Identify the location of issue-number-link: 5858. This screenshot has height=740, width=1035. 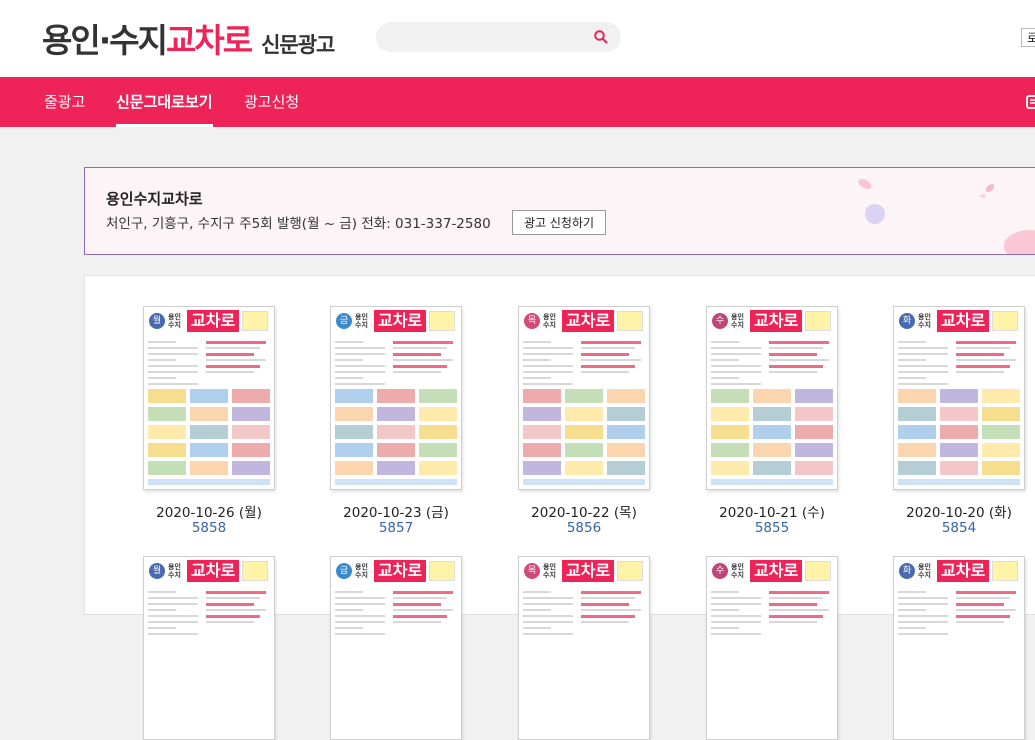
(209, 528).